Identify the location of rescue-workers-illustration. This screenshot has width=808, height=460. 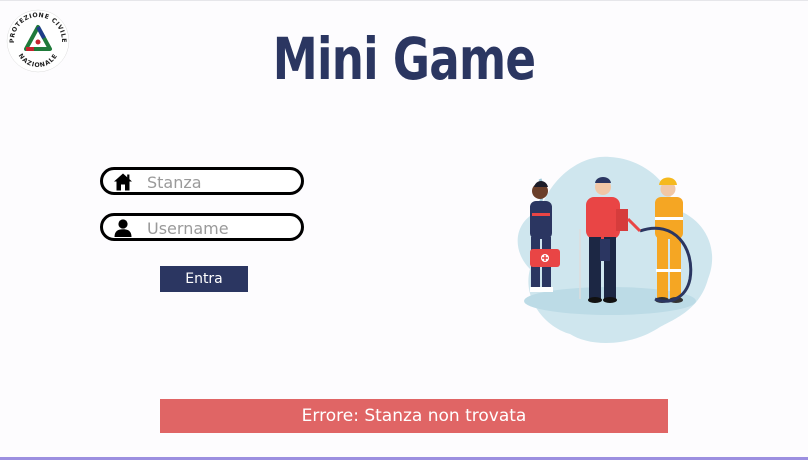
(615, 250).